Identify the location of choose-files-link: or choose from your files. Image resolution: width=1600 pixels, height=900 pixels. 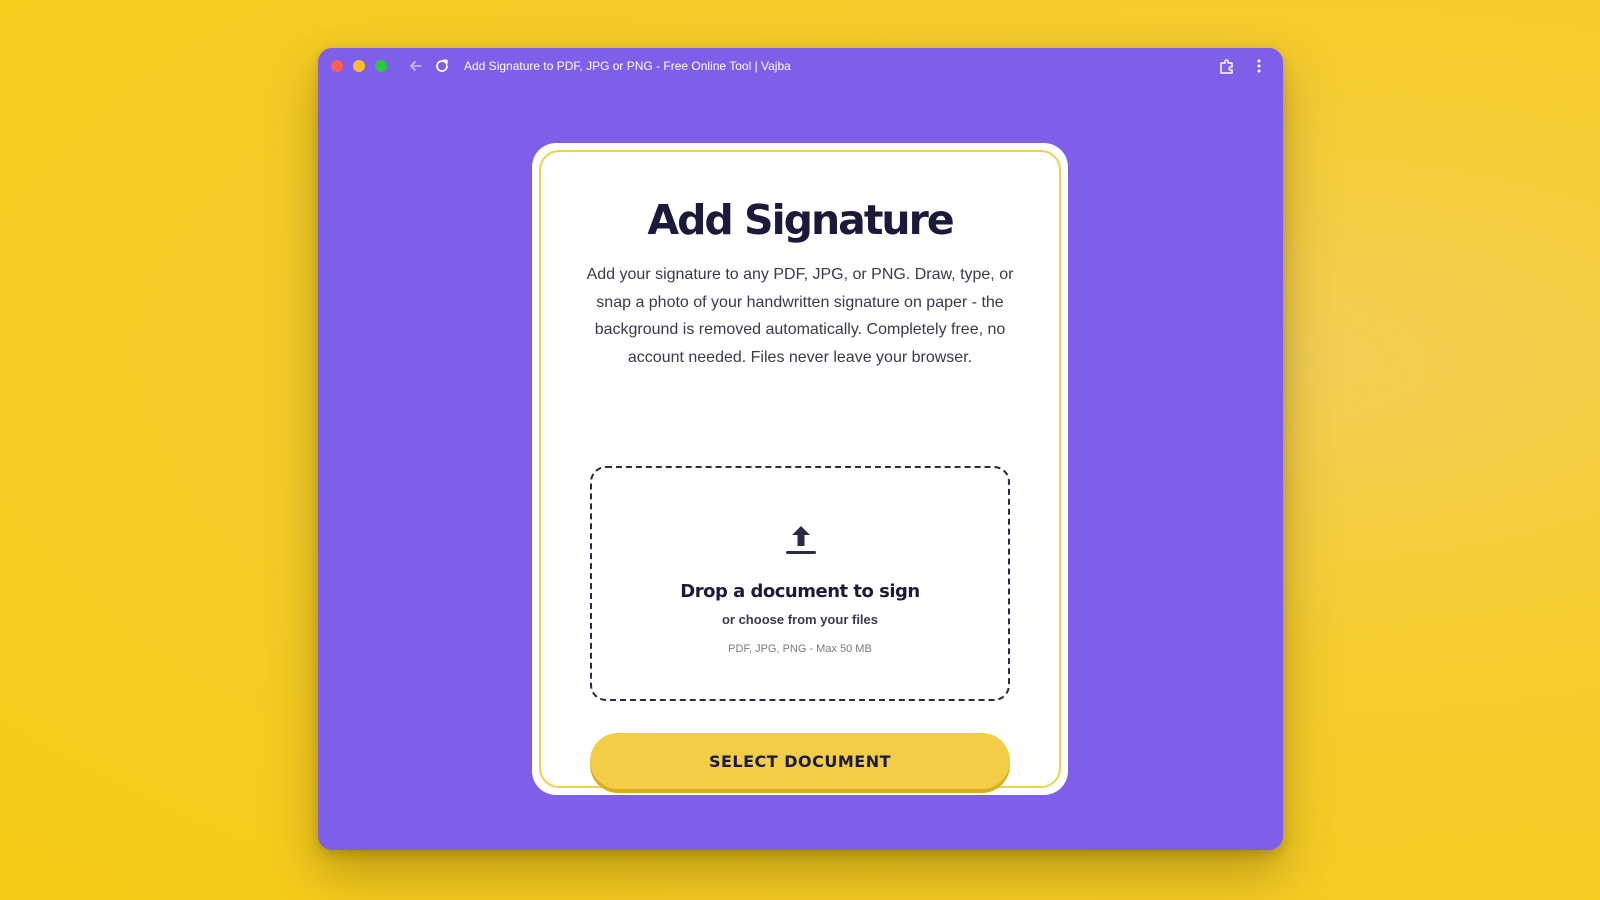
(800, 620).